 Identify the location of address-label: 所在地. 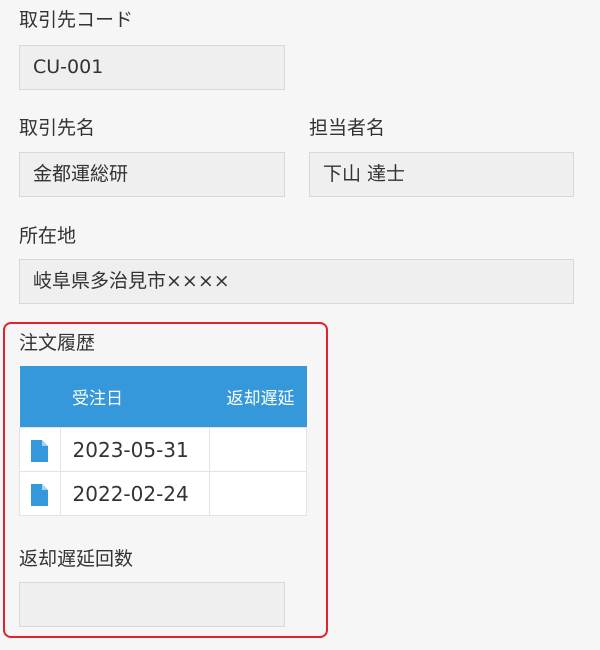
(48, 236).